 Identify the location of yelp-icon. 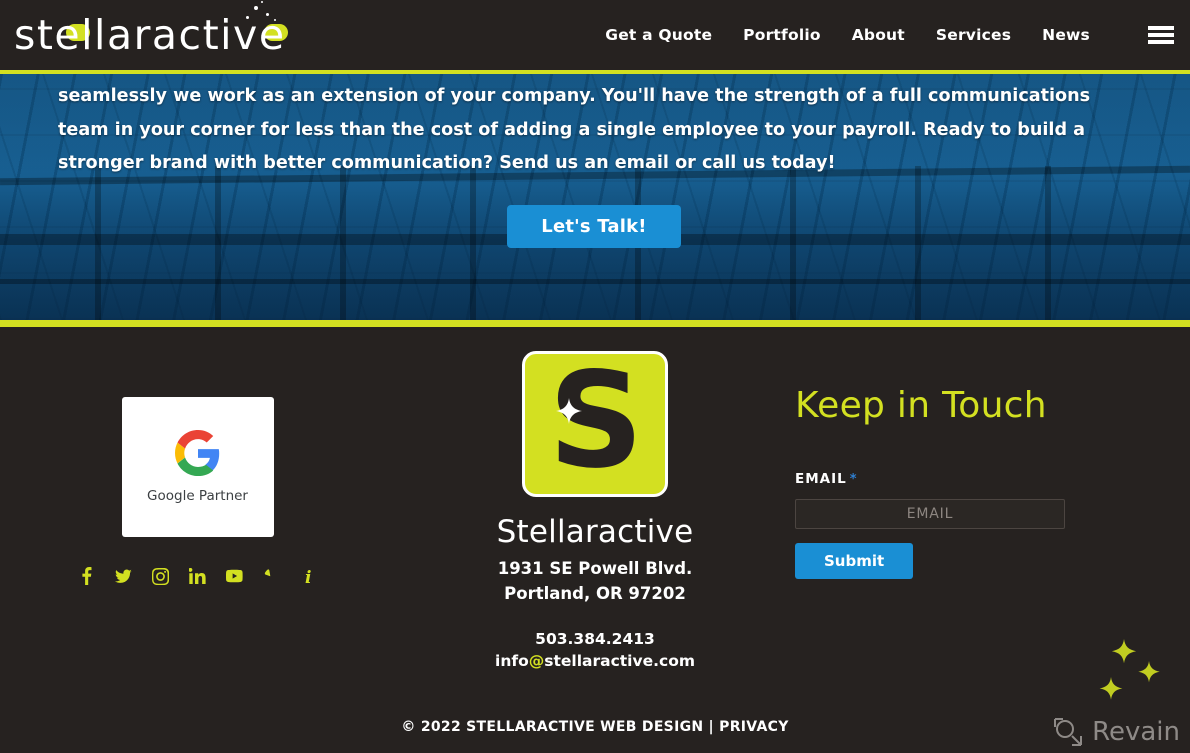
(271, 576).